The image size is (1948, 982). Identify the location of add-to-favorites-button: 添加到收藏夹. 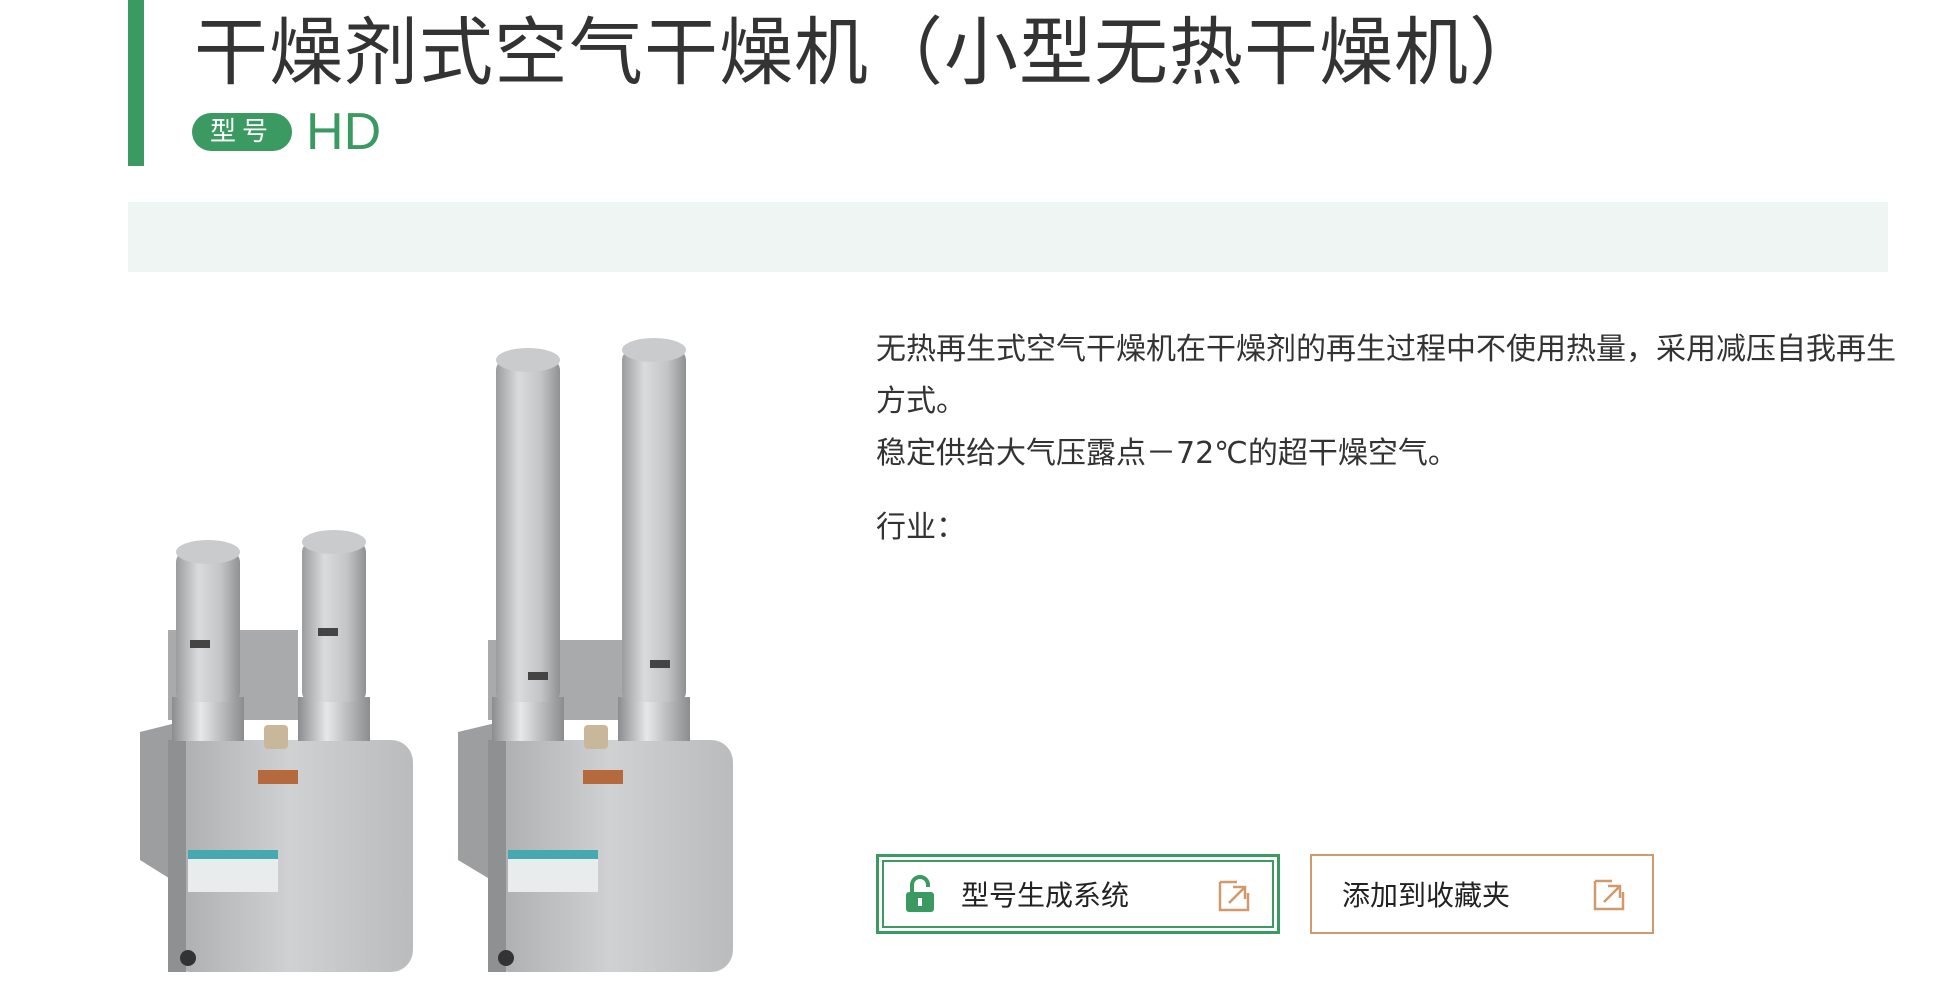
(1482, 894).